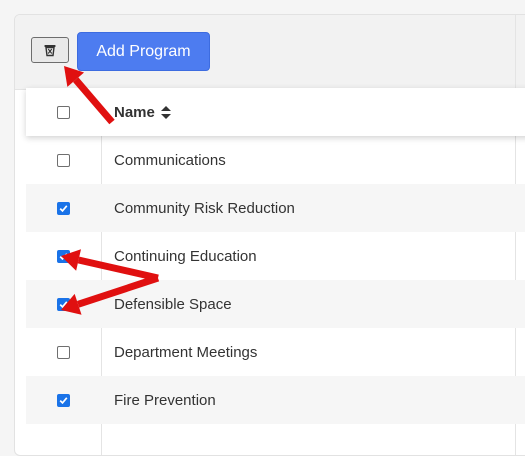 The image size is (525, 456). I want to click on table-row: Communications, so click(275, 160).